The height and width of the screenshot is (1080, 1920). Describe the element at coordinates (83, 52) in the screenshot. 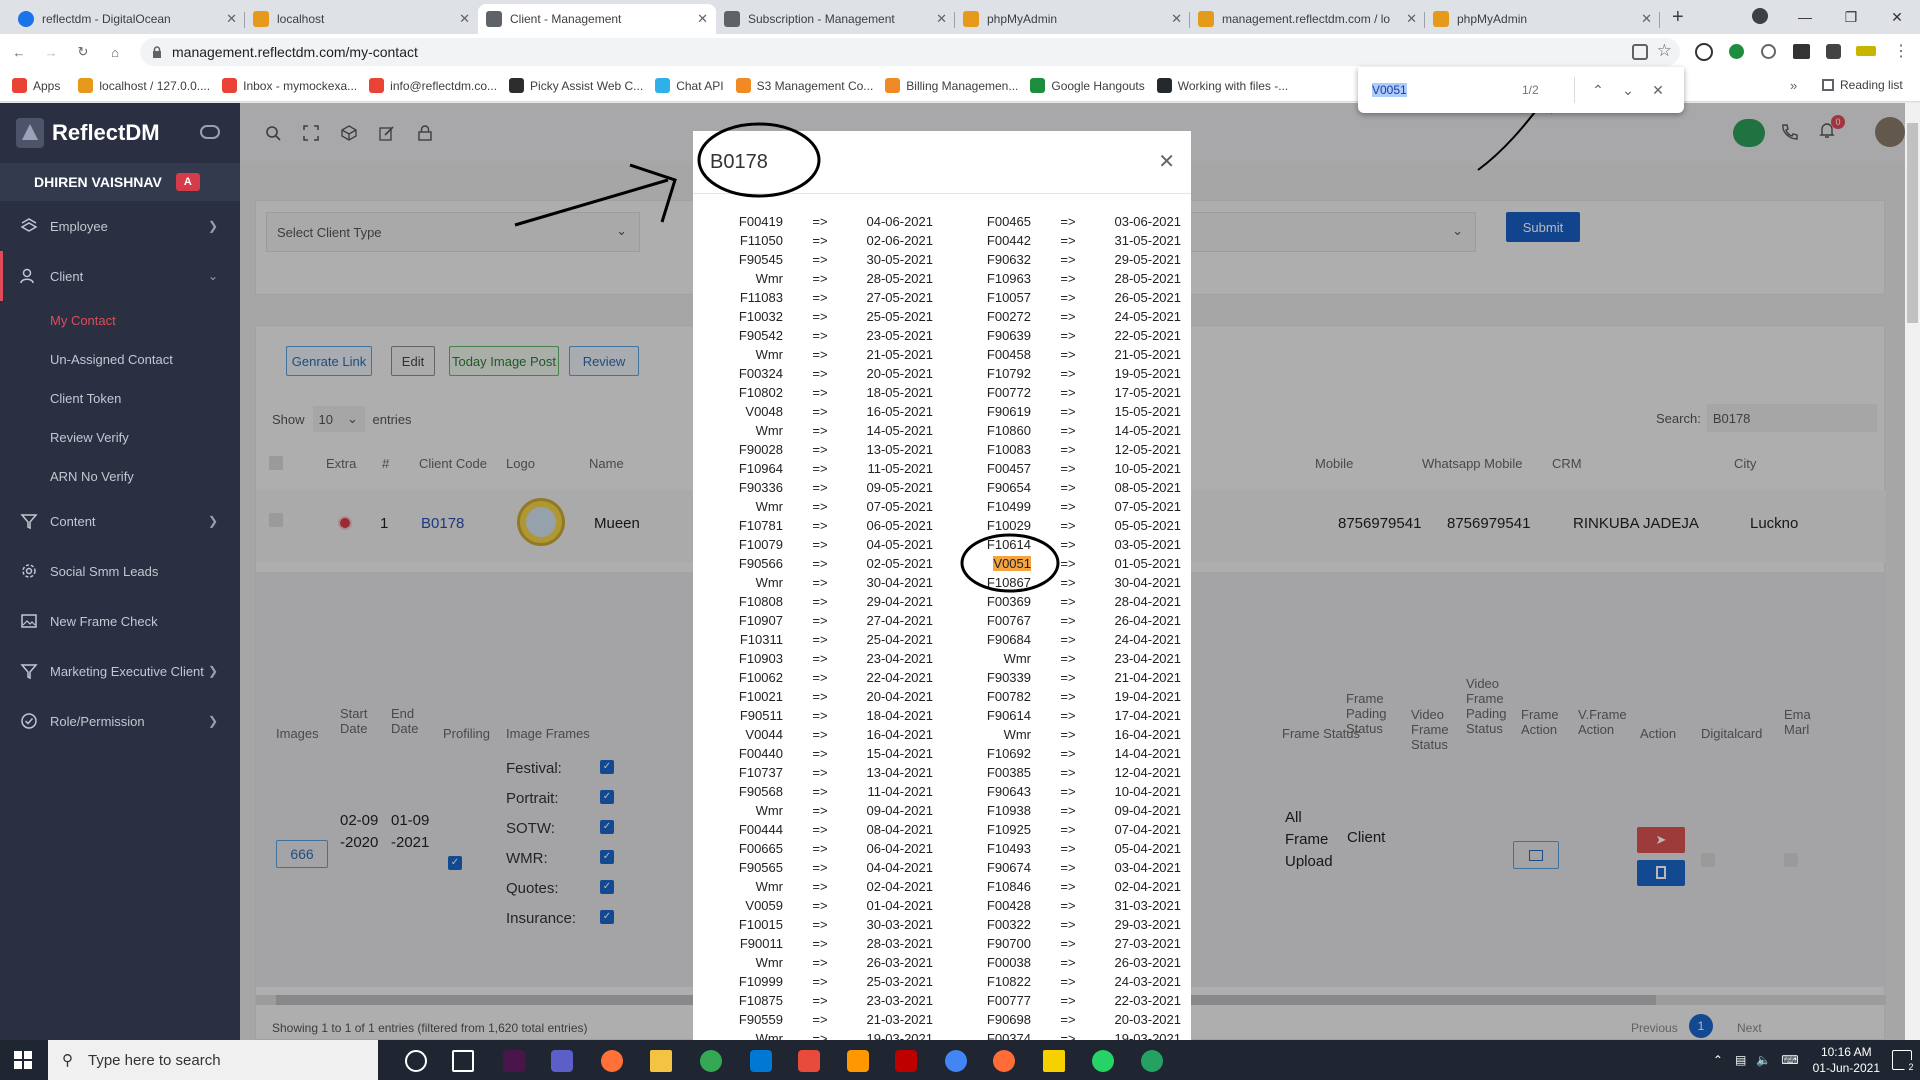

I see `reload-button: ↻` at that location.